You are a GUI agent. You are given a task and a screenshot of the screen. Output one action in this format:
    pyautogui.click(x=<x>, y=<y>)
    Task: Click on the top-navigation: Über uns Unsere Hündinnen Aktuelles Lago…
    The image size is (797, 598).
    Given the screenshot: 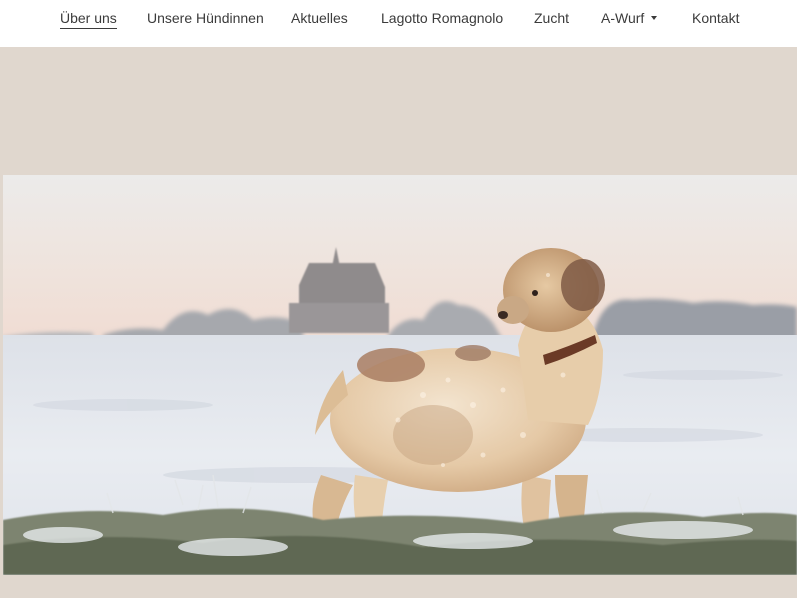 What is the action you would take?
    pyautogui.click(x=398, y=23)
    